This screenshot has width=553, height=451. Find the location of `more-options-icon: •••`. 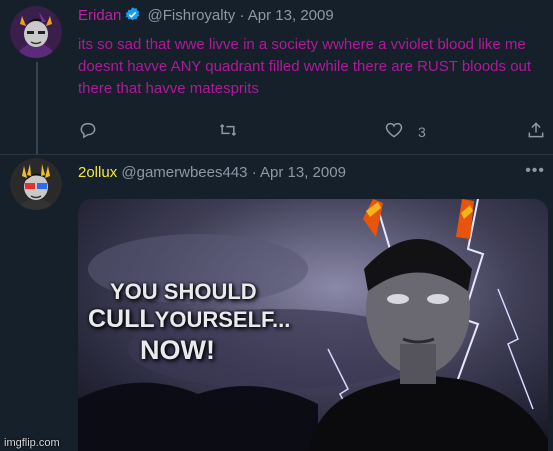

more-options-icon: ••• is located at coordinates (535, 171).